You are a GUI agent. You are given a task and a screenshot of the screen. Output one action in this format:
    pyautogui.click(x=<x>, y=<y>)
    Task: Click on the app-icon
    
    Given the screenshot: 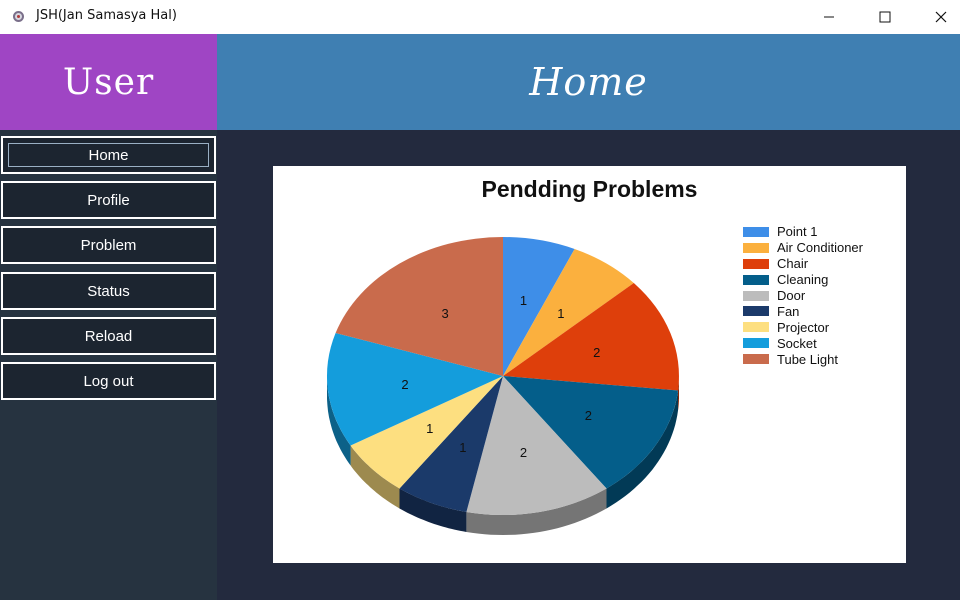 What is the action you would take?
    pyautogui.click(x=18, y=16)
    